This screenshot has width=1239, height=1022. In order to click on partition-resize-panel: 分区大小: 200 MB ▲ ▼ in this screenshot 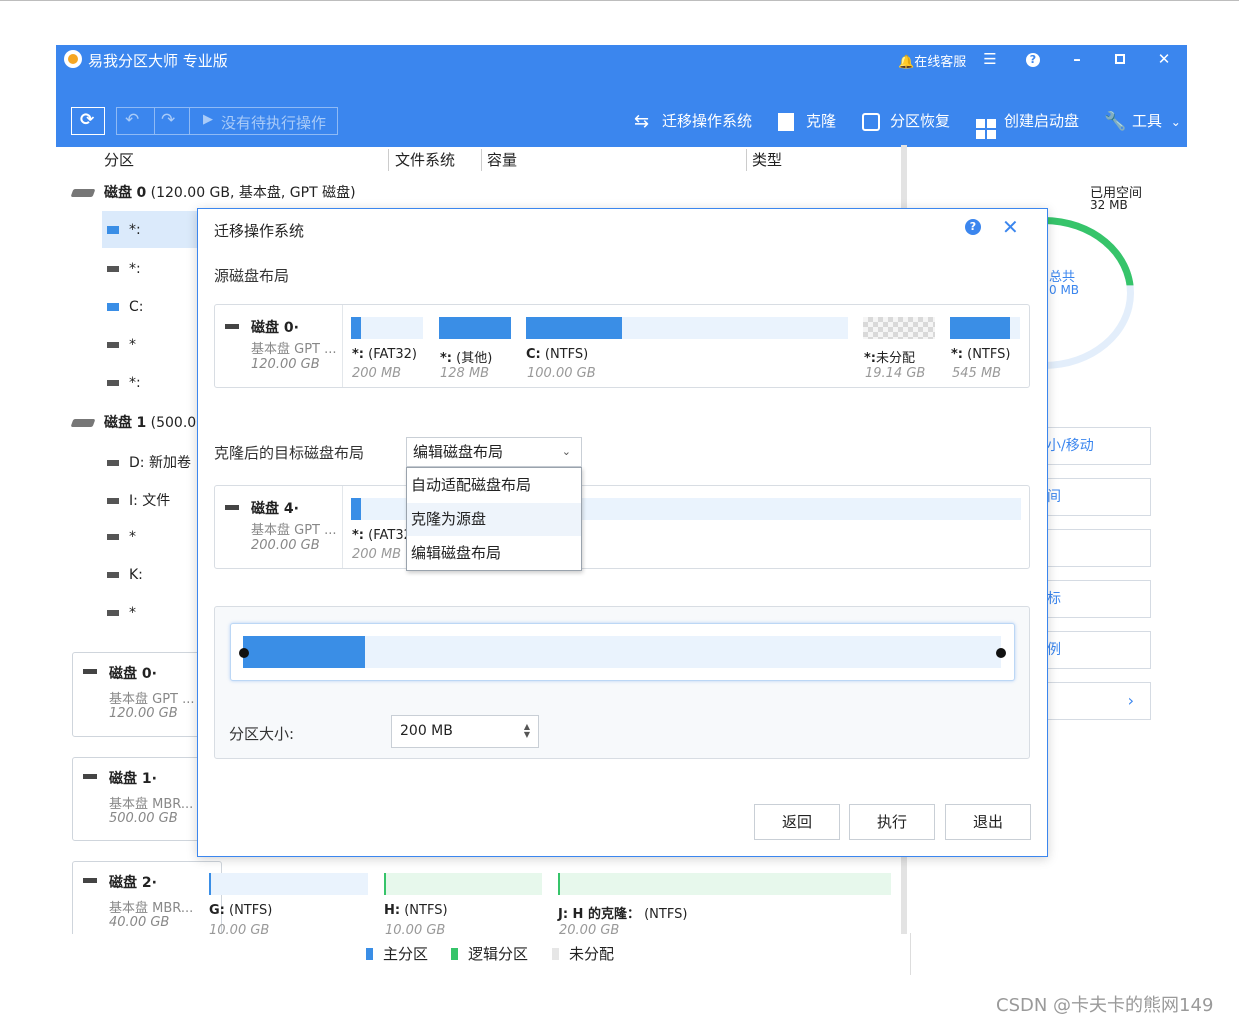, I will do `click(622, 682)`.